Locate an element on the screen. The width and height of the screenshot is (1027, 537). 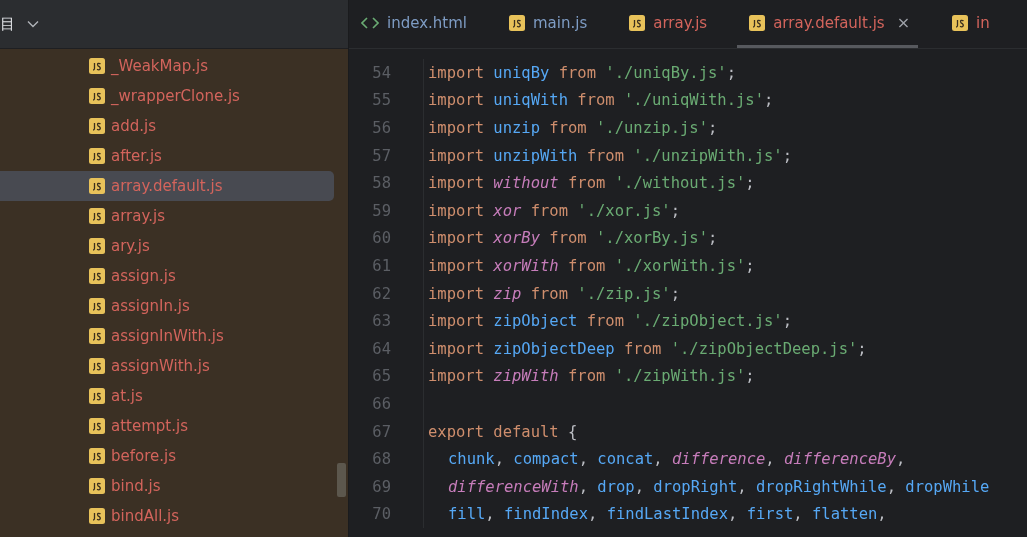
code-line: import uniqBy from './uniqBy.js'; is located at coordinates (582, 72).